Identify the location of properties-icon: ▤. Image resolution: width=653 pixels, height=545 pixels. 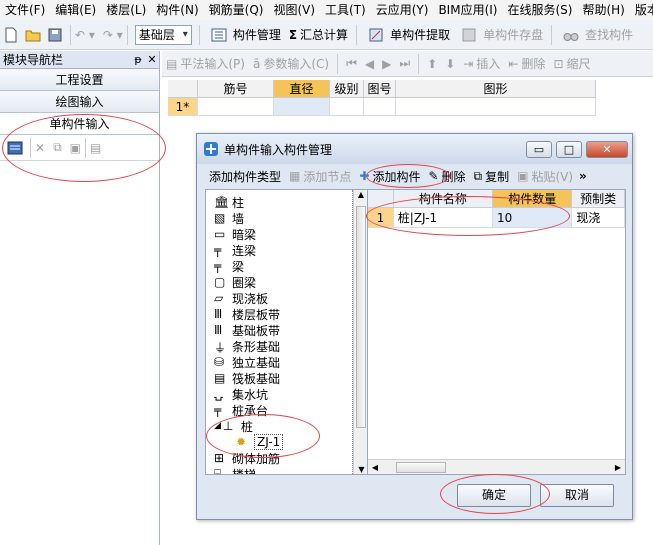
(95, 148).